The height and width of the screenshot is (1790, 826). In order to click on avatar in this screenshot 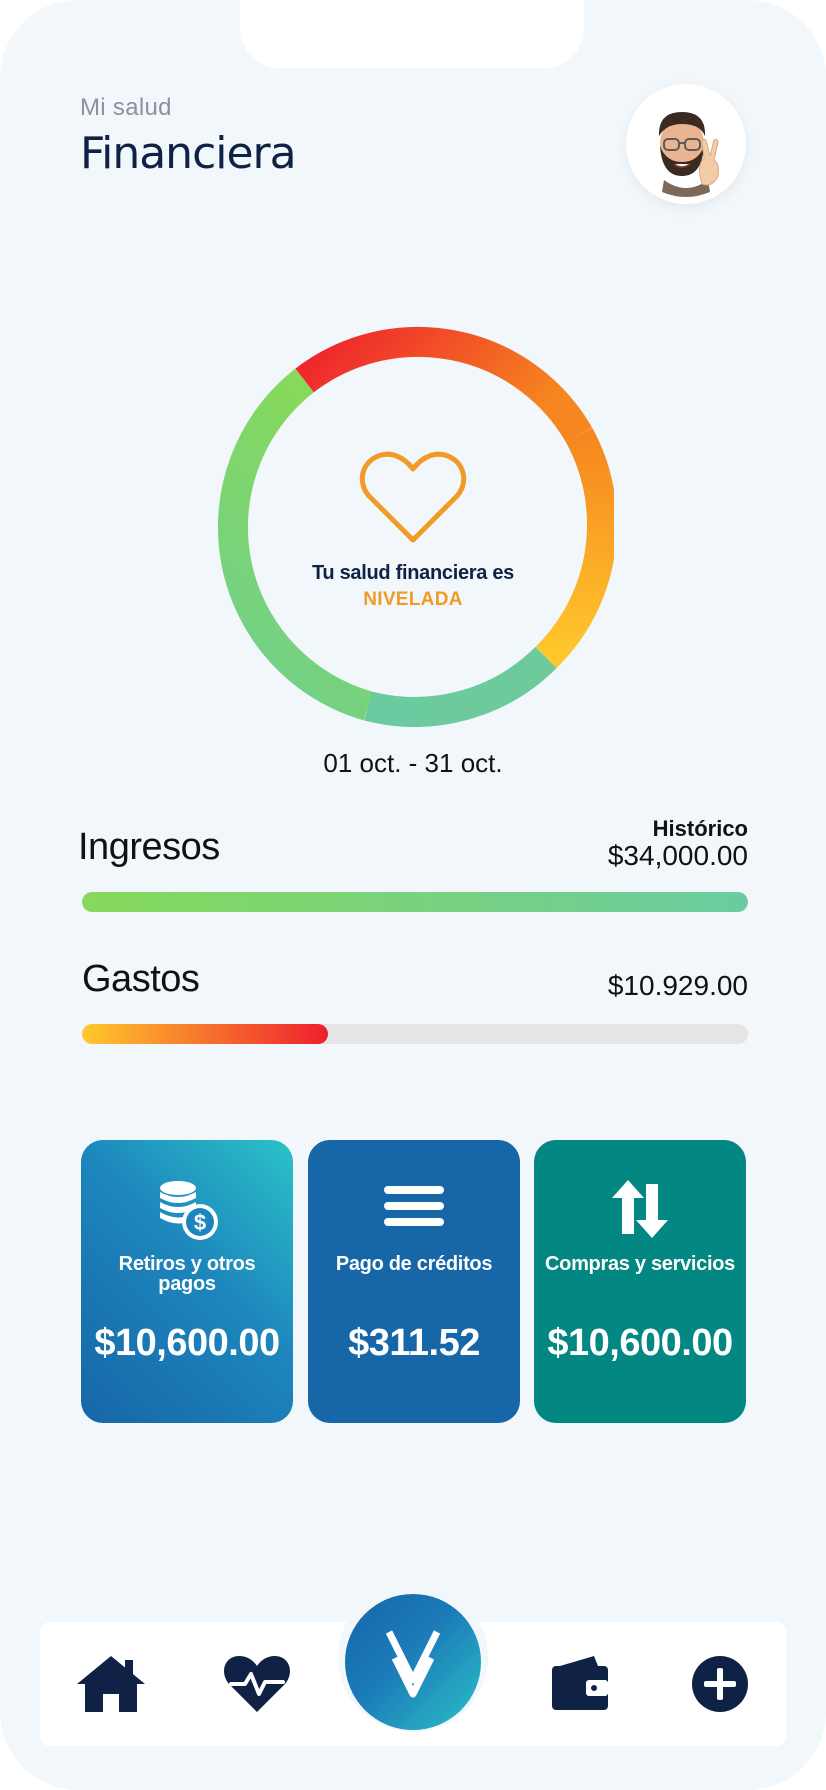, I will do `click(686, 144)`.